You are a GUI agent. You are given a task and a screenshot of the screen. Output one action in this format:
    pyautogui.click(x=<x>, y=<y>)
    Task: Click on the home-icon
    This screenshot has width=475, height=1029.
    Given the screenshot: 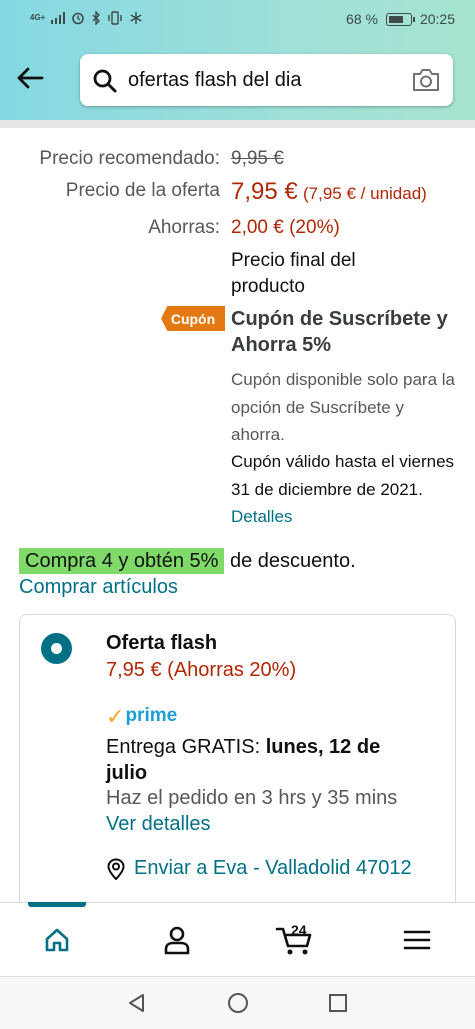 What is the action you would take?
    pyautogui.click(x=57, y=940)
    